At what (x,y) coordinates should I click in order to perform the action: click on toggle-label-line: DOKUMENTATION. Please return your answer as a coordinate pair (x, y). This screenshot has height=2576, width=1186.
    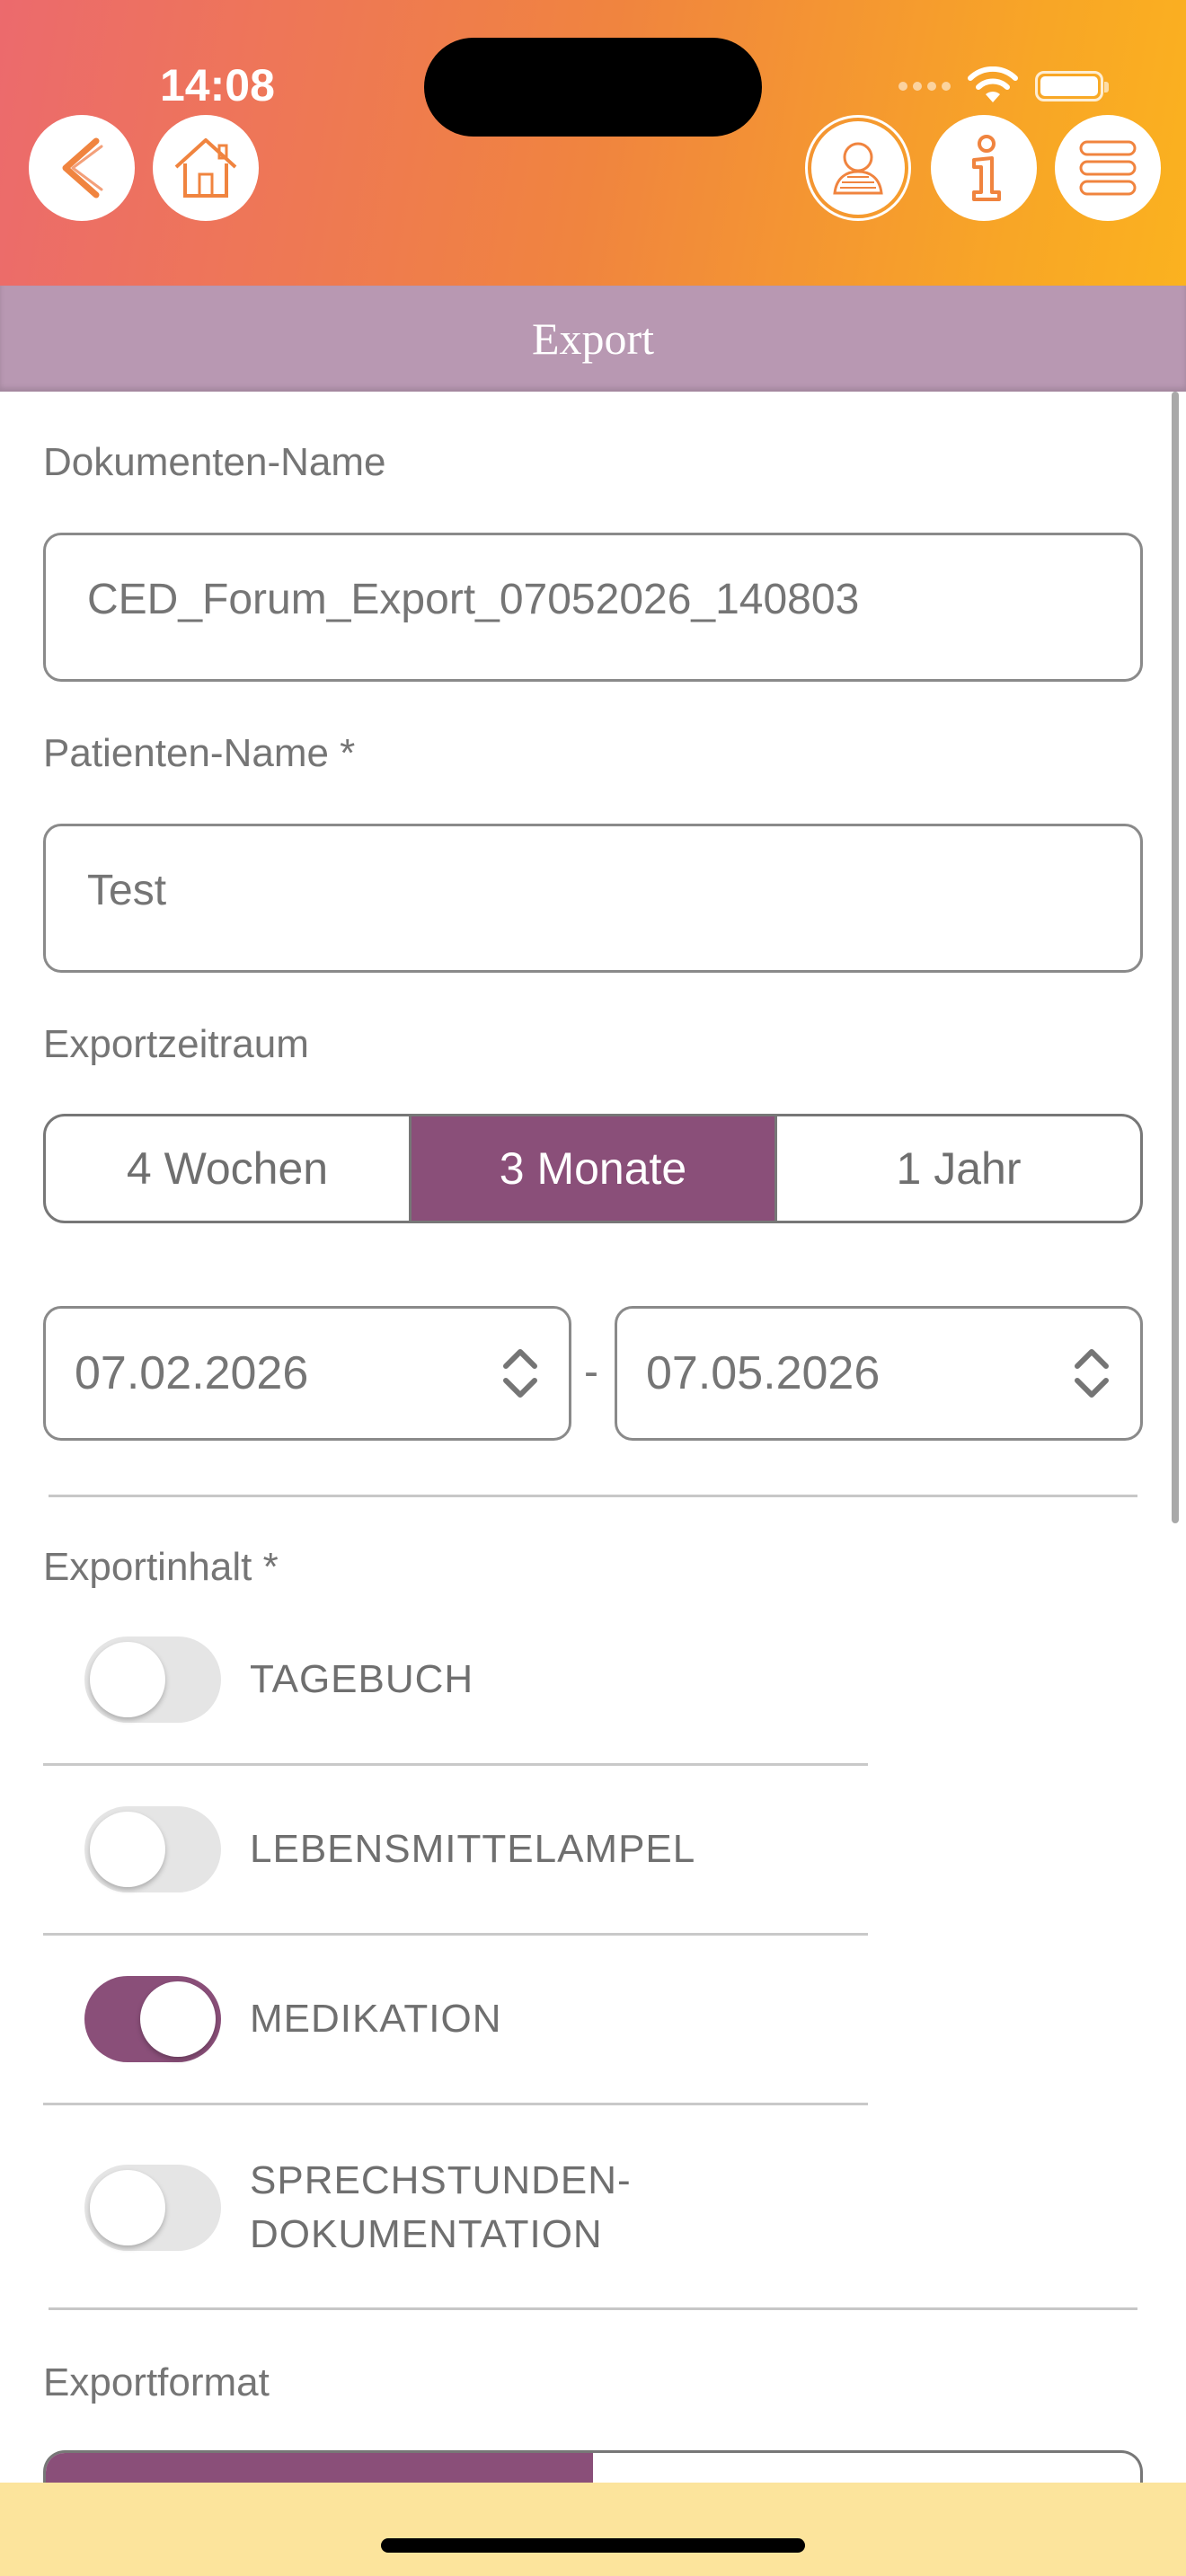
    Looking at the image, I should click on (426, 2234).